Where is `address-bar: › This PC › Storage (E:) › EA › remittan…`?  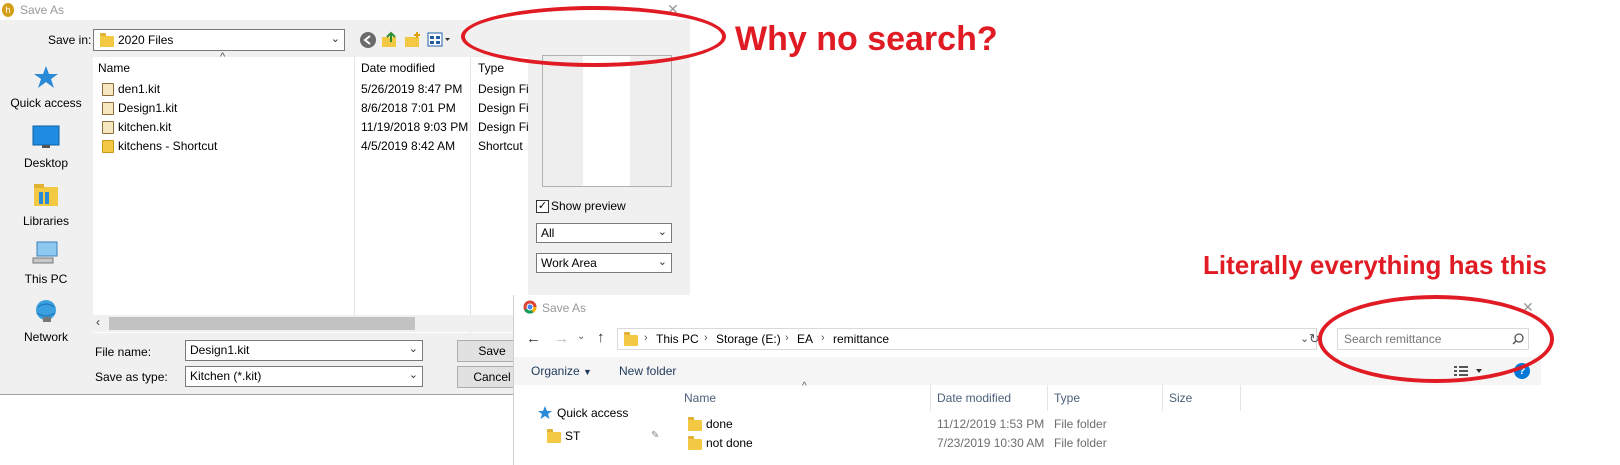 address-bar: › This PC › Storage (E:) › EA › remittan… is located at coordinates (967, 339).